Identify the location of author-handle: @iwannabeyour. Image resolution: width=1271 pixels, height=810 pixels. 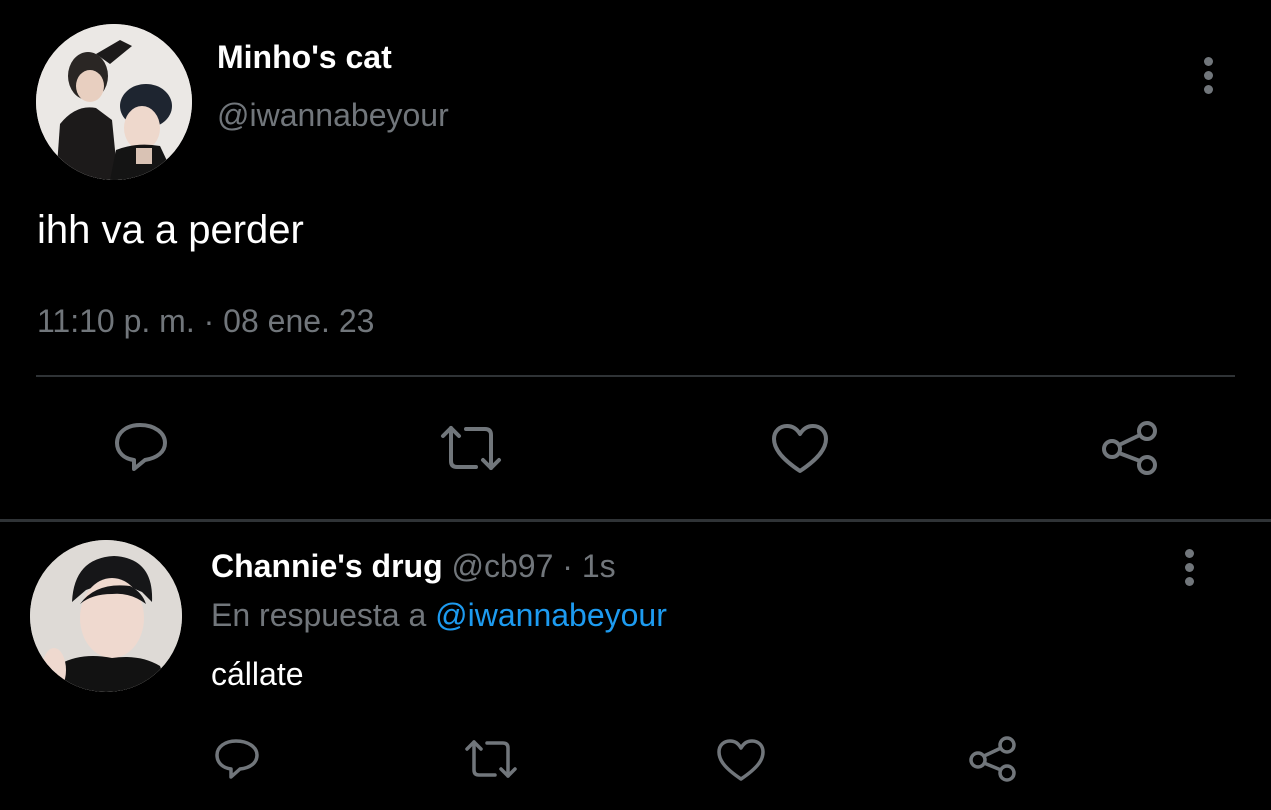
(333, 115).